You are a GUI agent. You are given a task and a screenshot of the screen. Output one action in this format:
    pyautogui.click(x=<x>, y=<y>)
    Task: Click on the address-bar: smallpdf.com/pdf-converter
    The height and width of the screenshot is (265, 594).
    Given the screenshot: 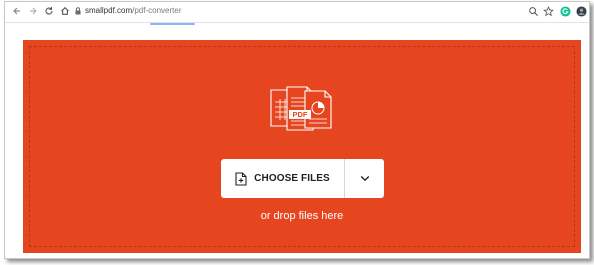 What is the action you would take?
    pyautogui.click(x=133, y=10)
    